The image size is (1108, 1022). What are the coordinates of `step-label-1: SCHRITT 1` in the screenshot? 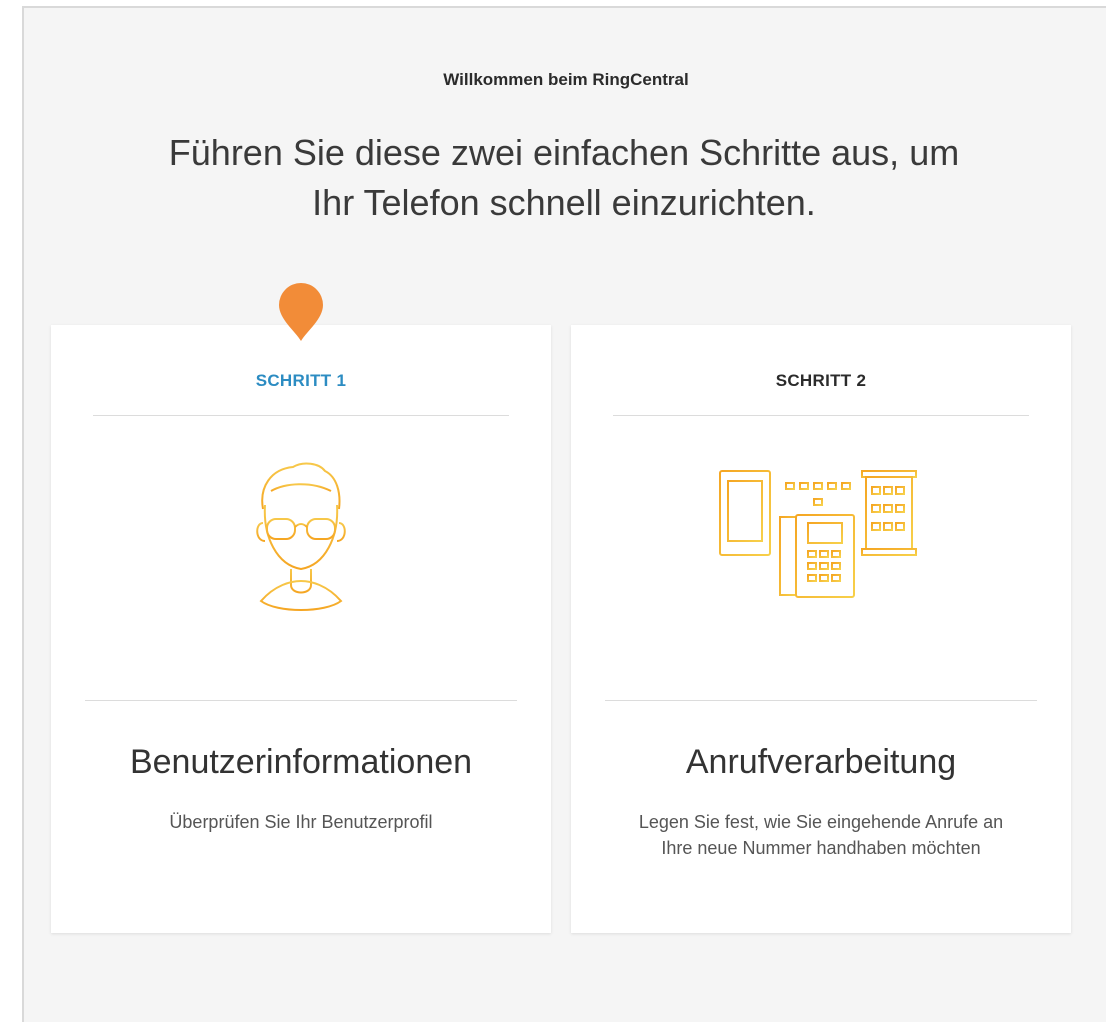 It's located at (301, 380).